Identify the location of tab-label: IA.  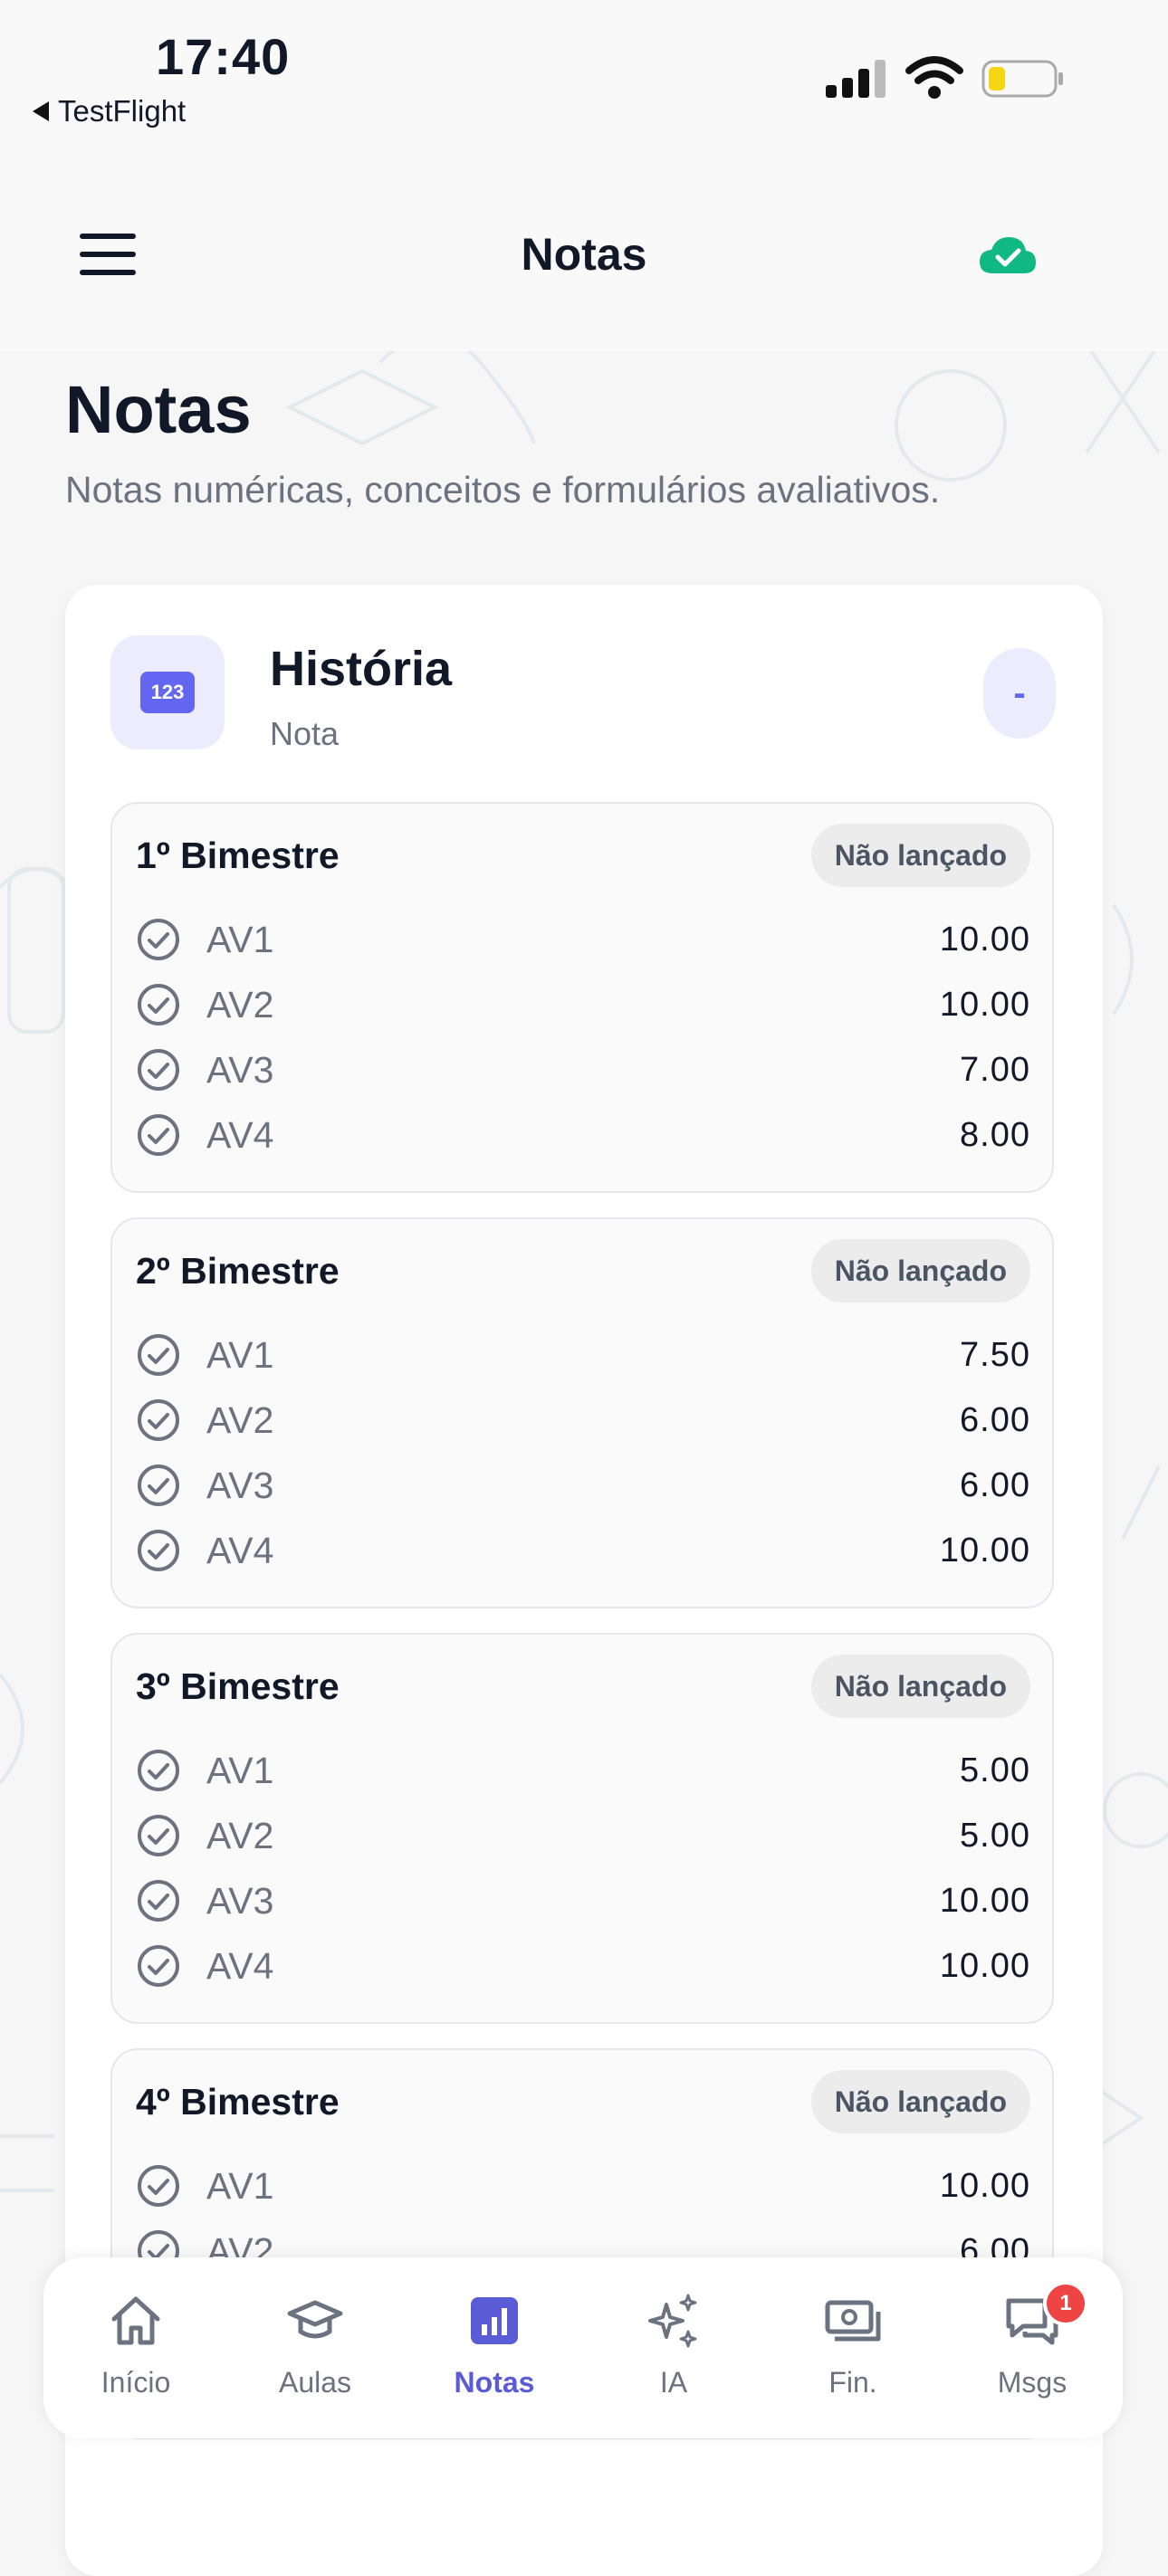
(673, 2382).